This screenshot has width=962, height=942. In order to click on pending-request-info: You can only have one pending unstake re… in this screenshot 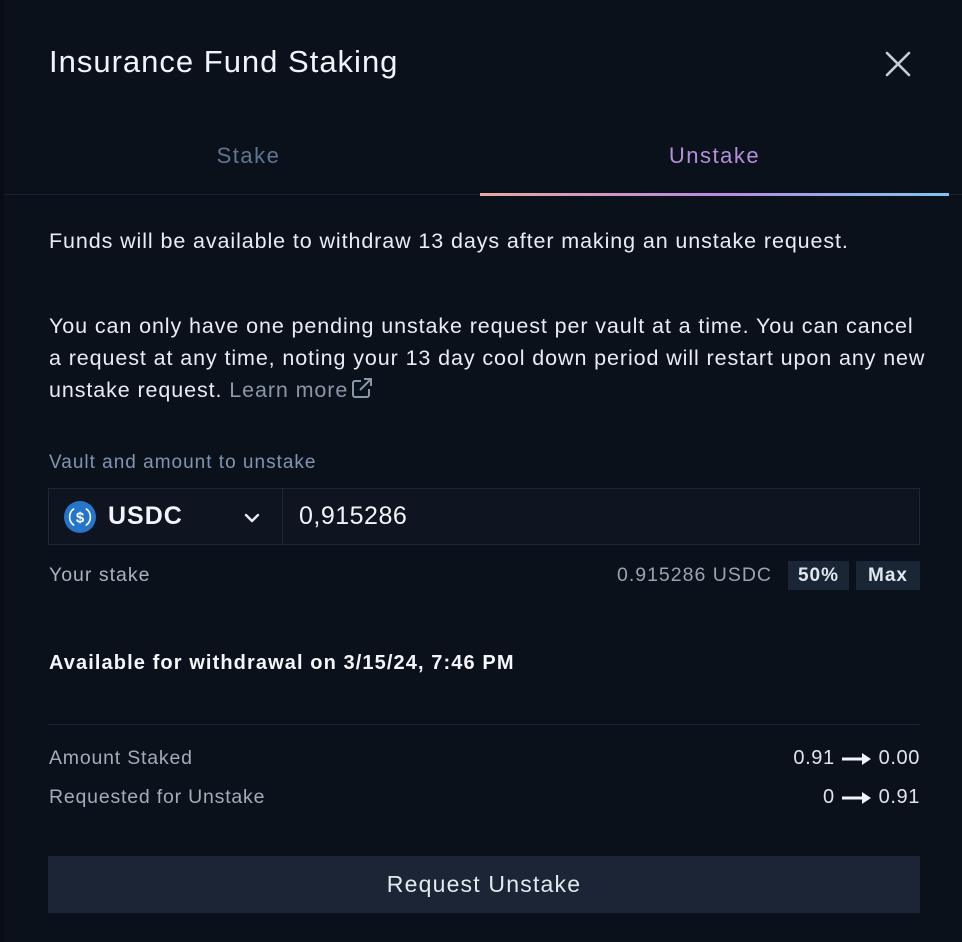, I will do `click(489, 358)`.